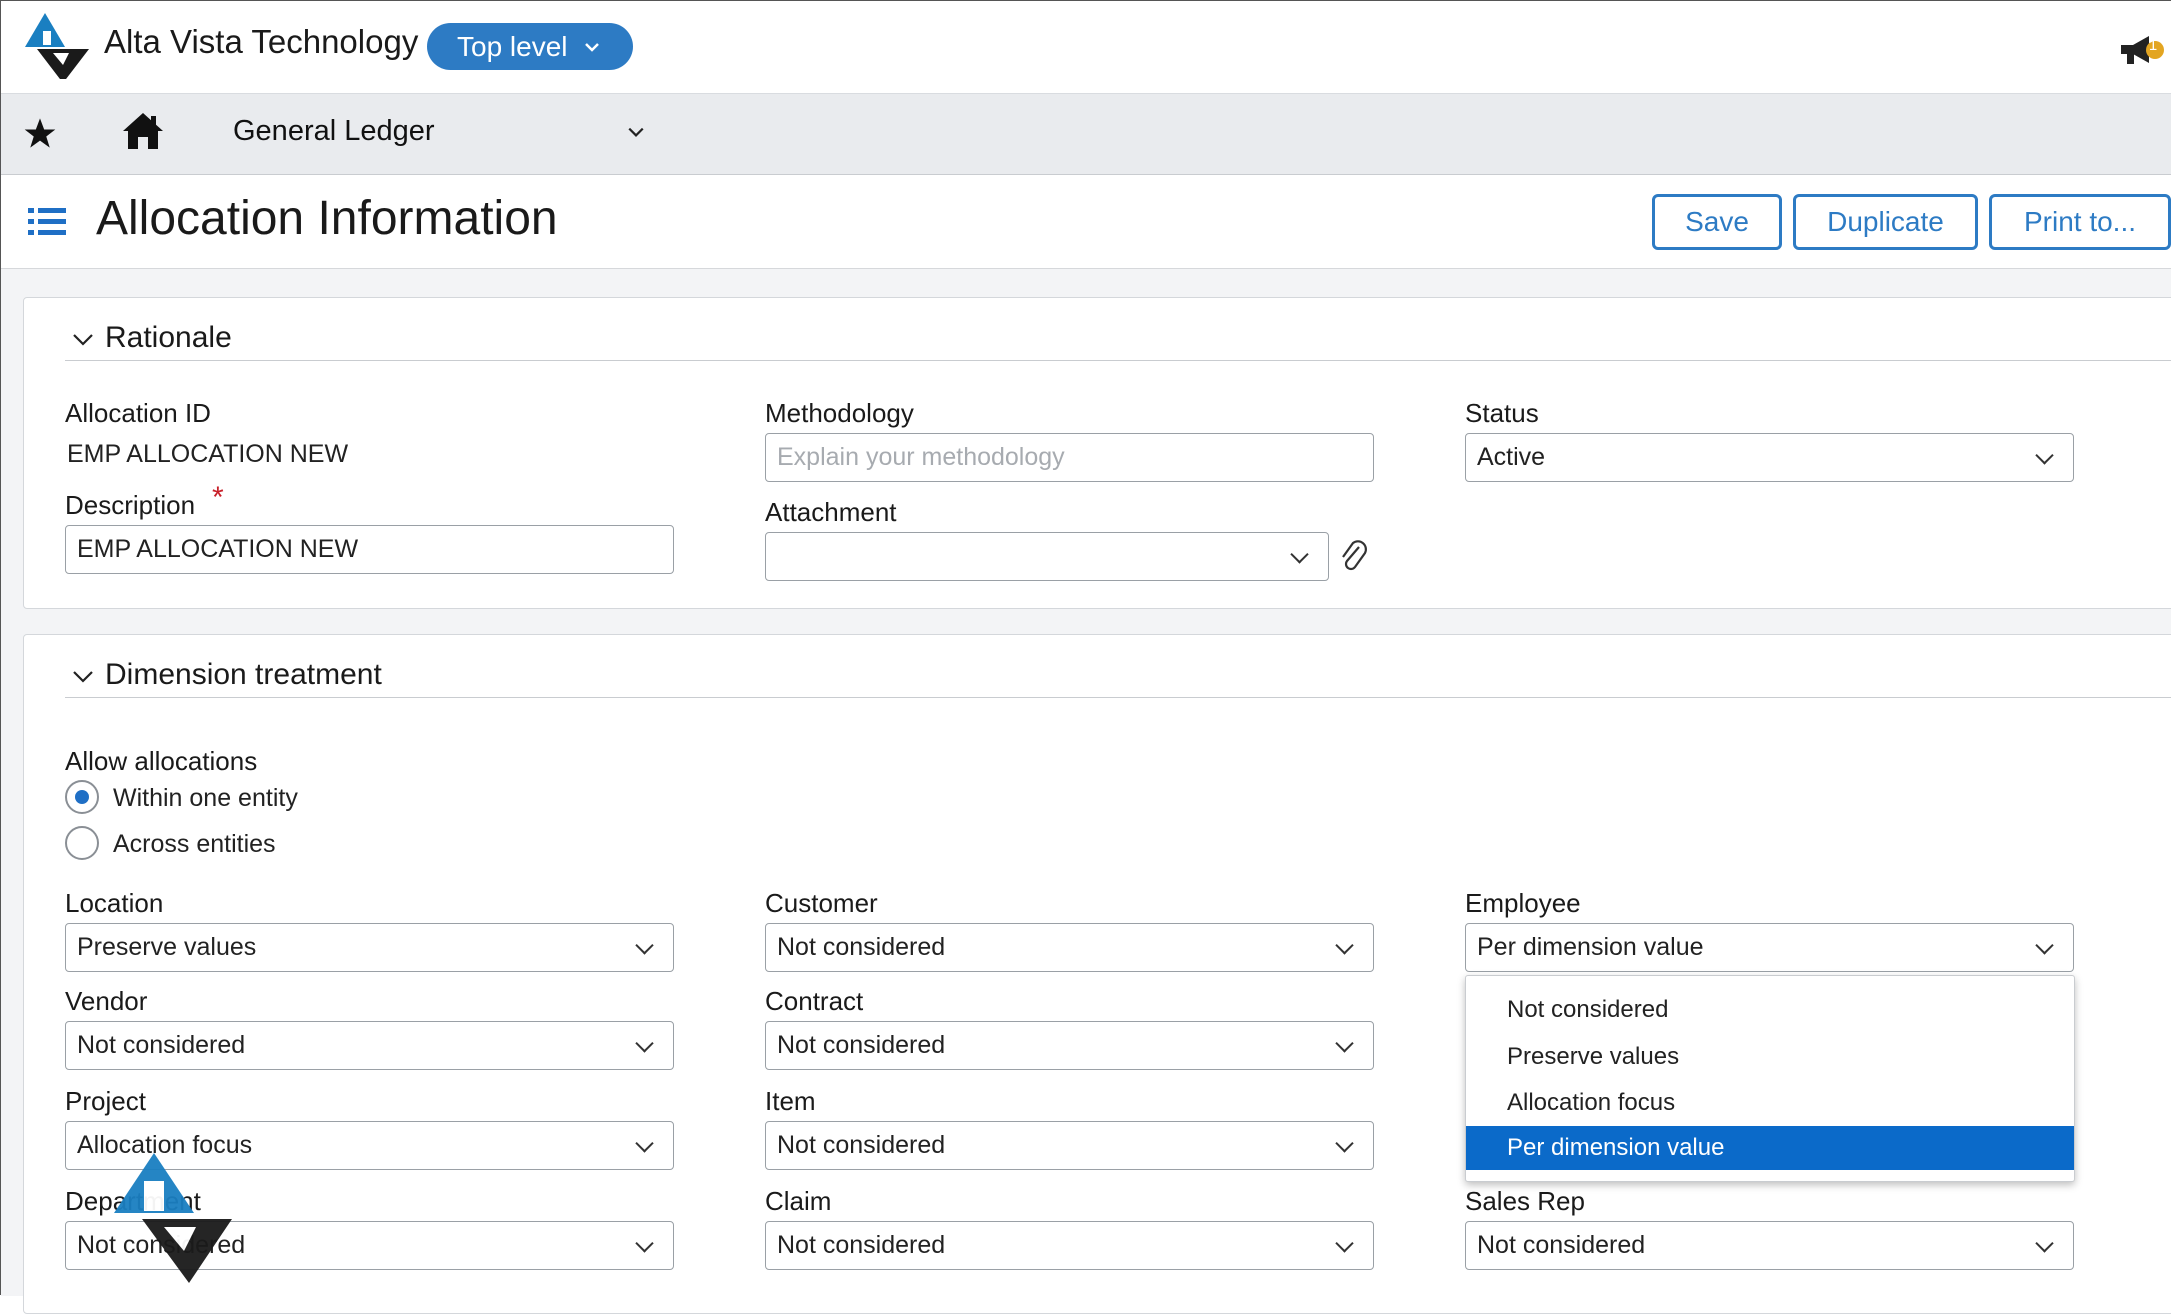 The image size is (2171, 1314). Describe the element at coordinates (1770, 1010) in the screenshot. I see `dropdown-option-not-considered: Not considered` at that location.